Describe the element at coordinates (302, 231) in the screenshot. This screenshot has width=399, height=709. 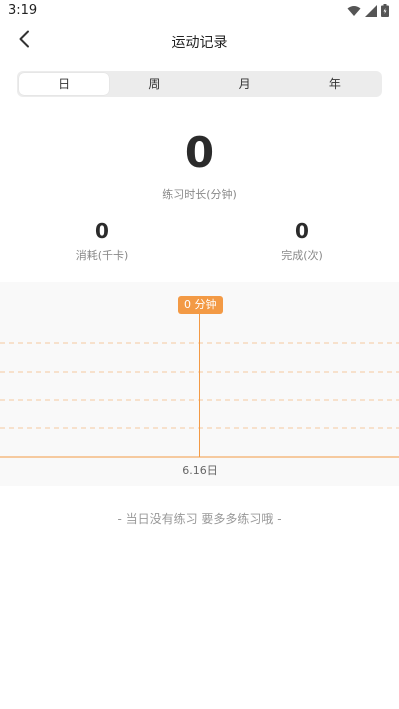
I see `completed-value: 0` at that location.